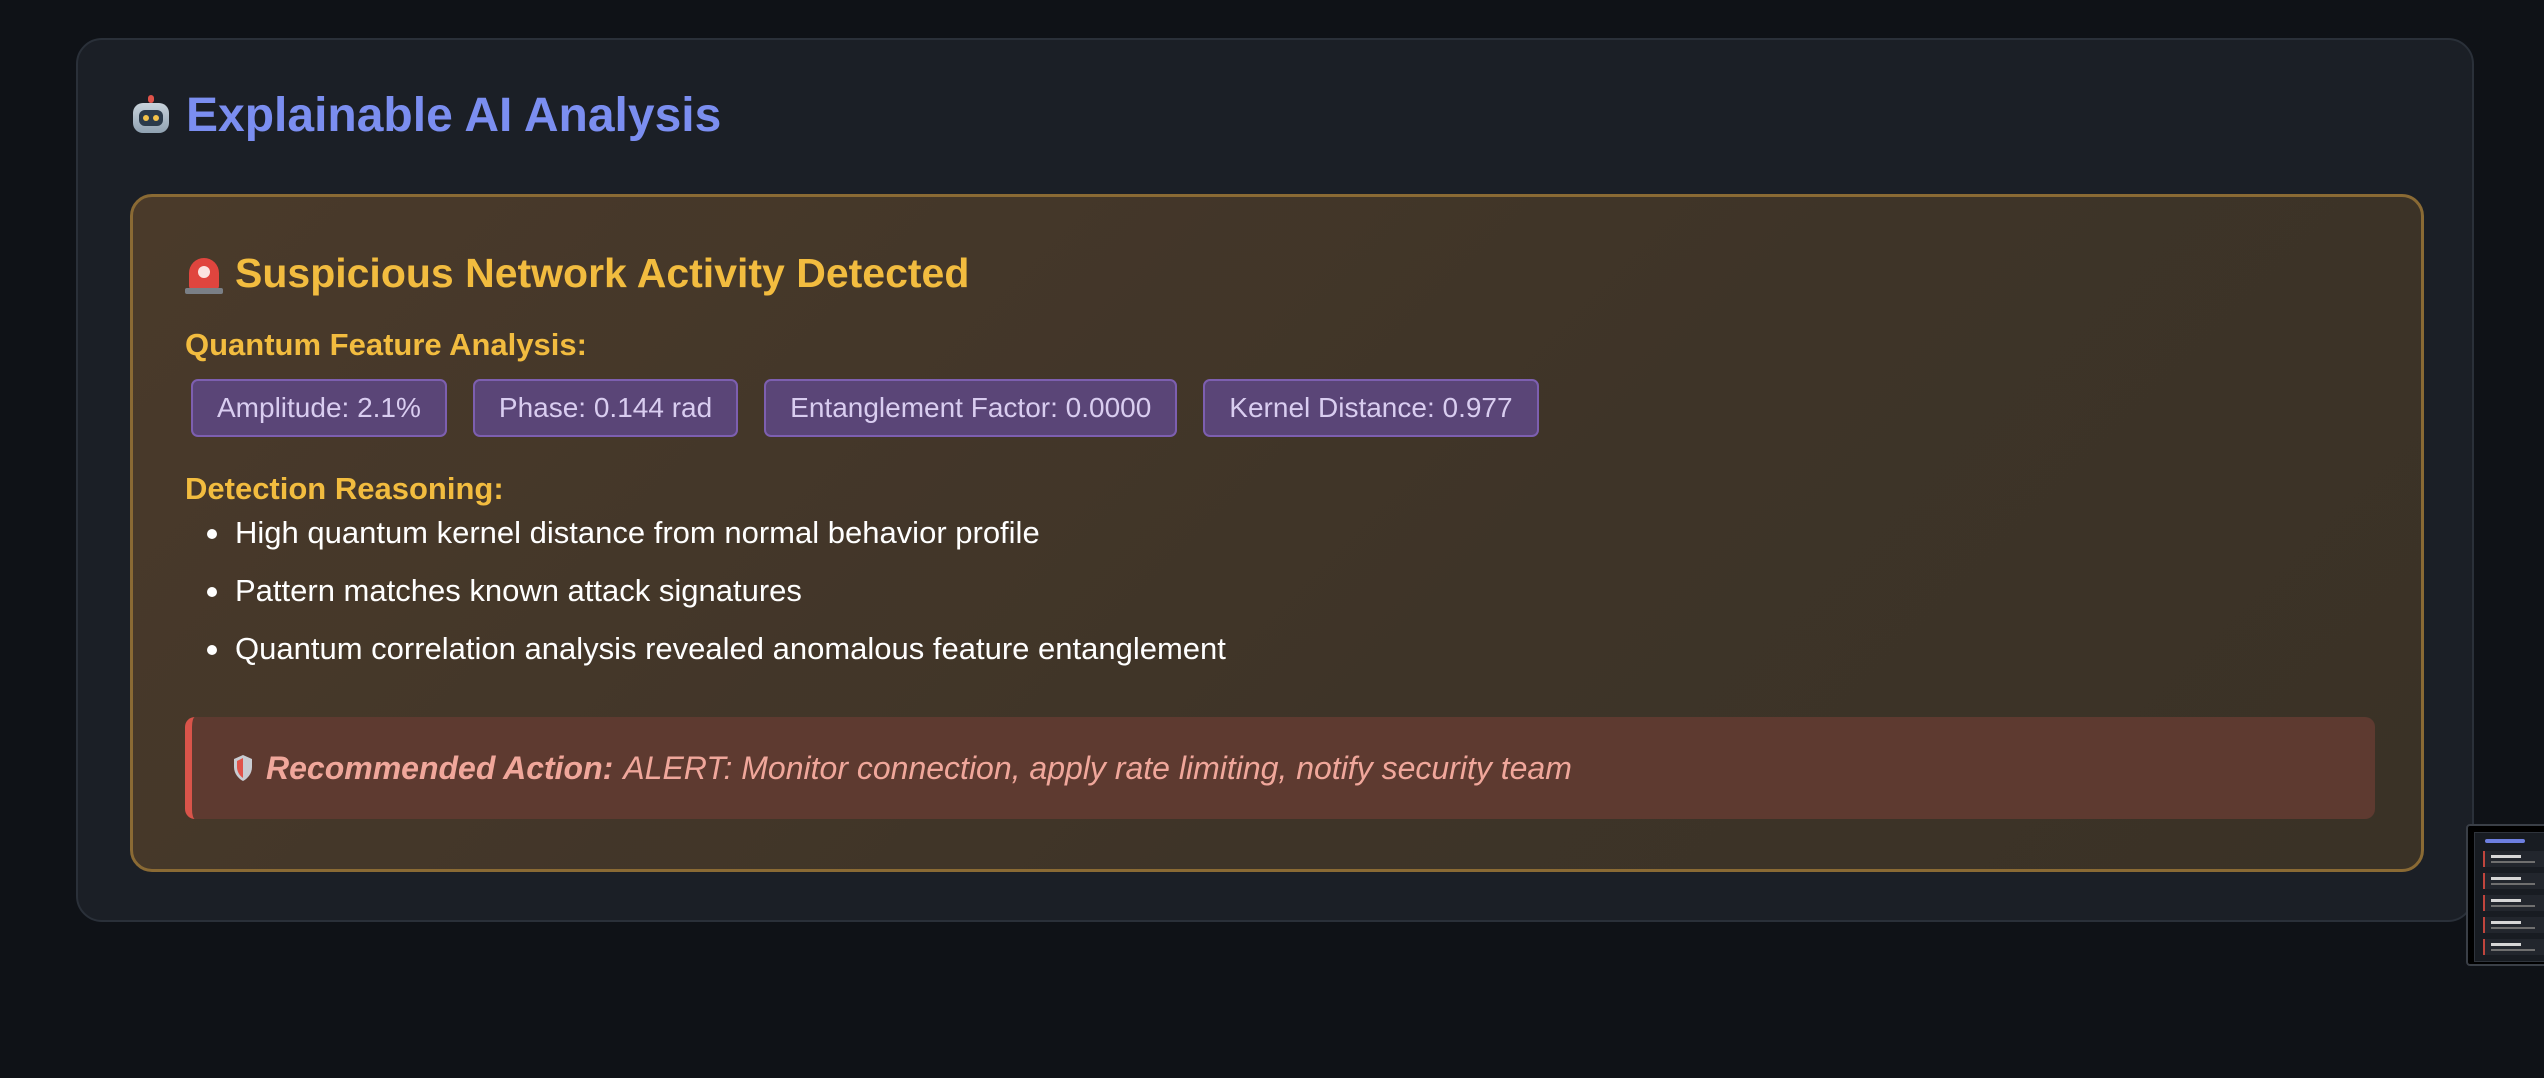 This screenshot has height=1078, width=2544. Describe the element at coordinates (577, 273) in the screenshot. I see `alert-title: Suspicious Network Activity Detected` at that location.